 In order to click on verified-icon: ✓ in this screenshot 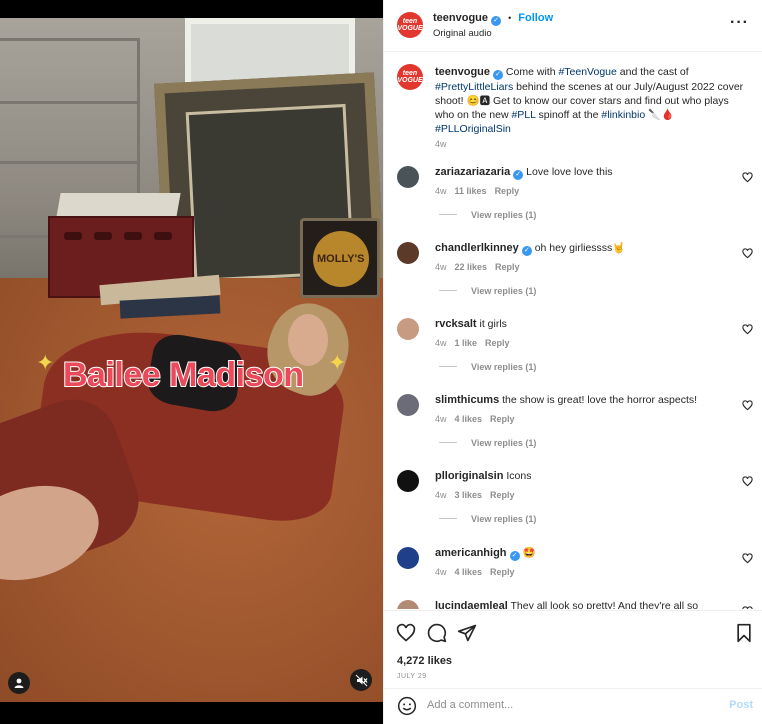, I will do `click(526, 251)`.